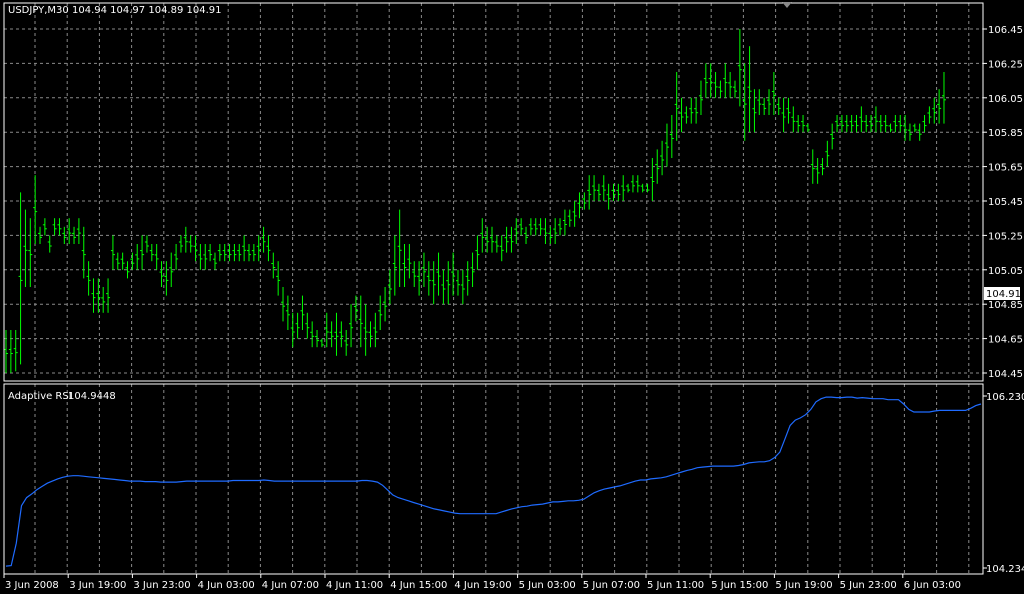 The image size is (1024, 594). Describe the element at coordinates (40, 396) in the screenshot. I see `indicator-name-label: Adaptive RSI` at that location.